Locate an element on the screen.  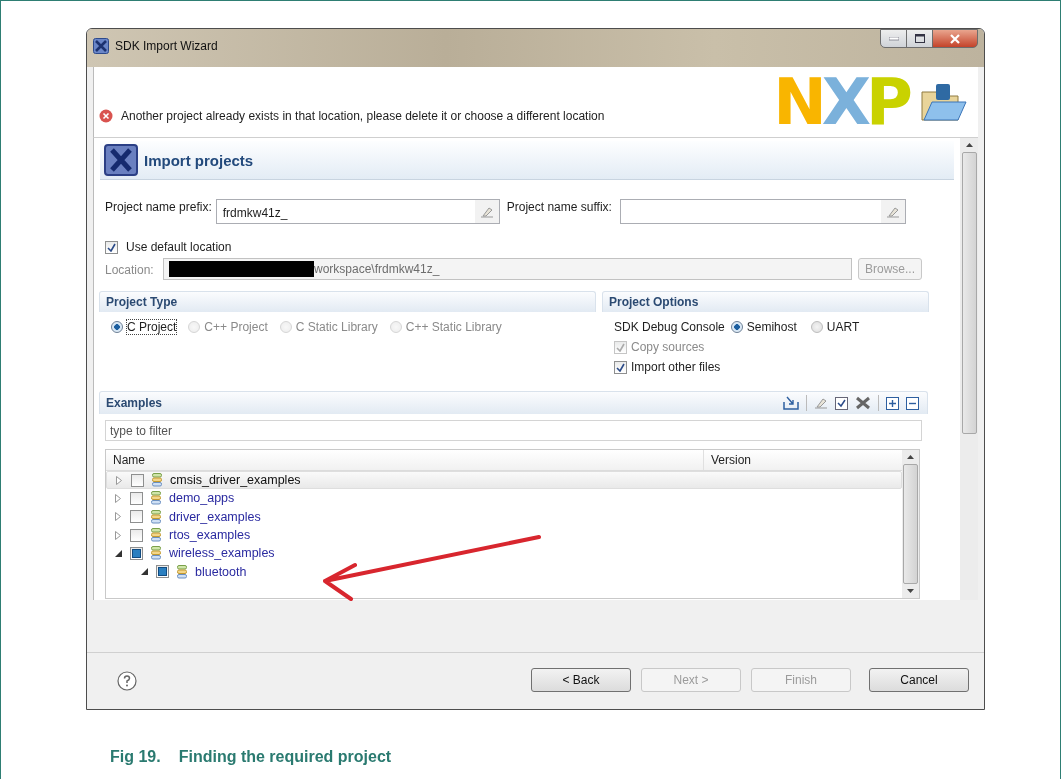
filter-field: type to filter is located at coordinates (513, 430).